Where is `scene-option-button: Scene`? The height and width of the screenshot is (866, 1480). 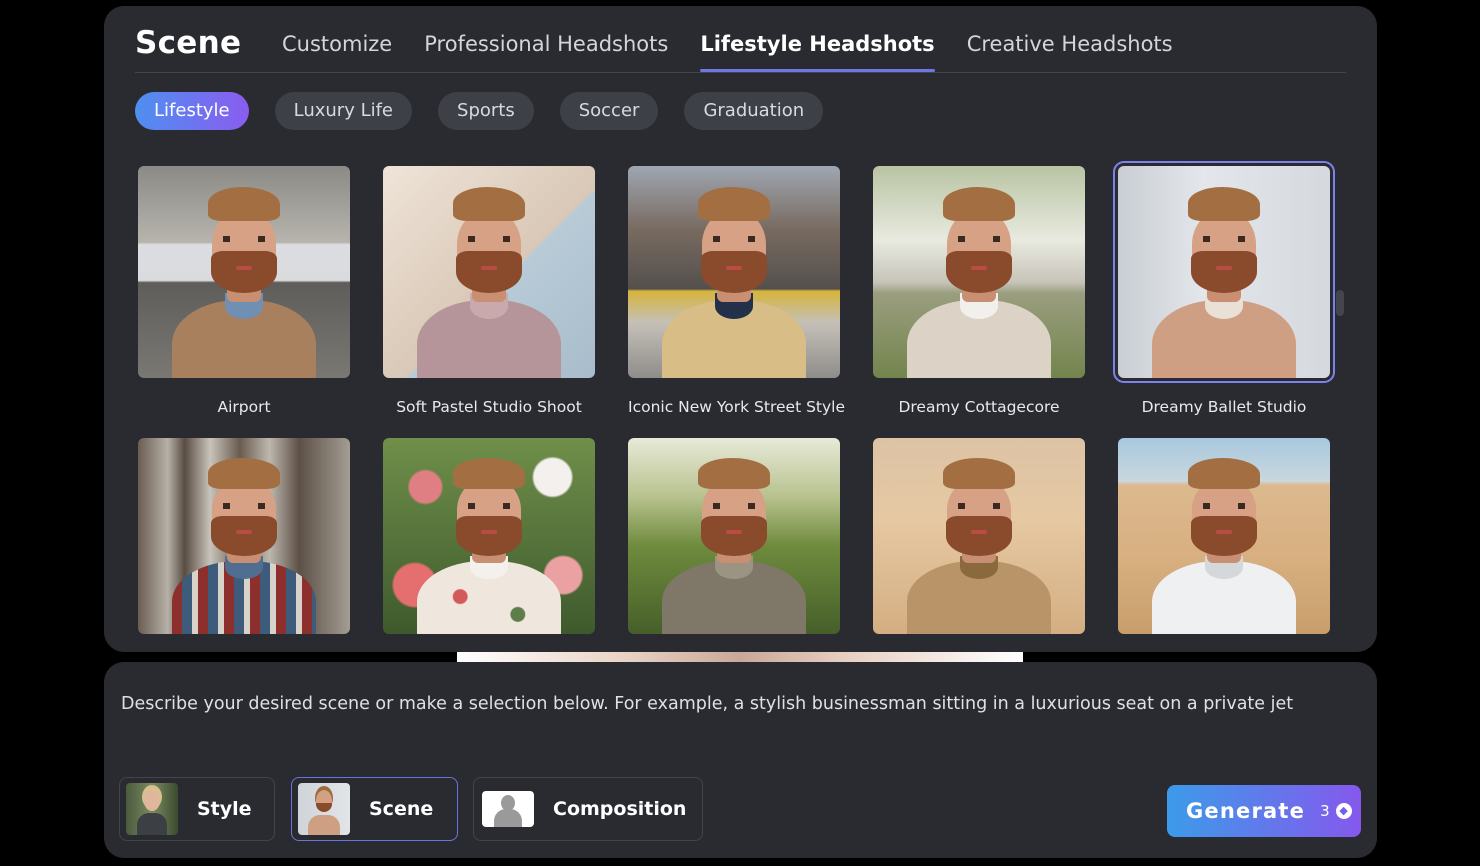
scene-option-button: Scene is located at coordinates (374, 809).